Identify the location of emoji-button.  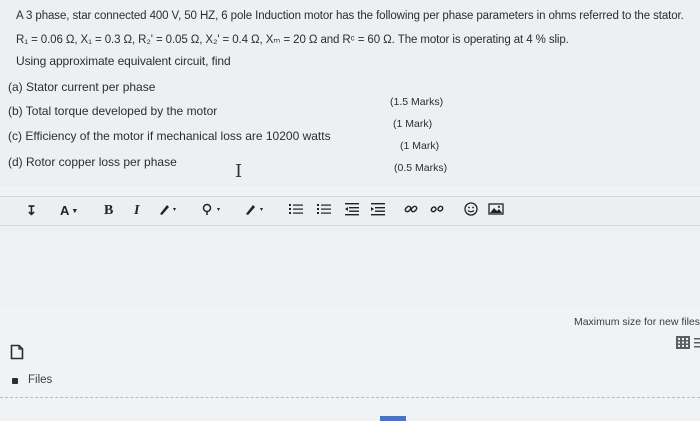
(471, 211).